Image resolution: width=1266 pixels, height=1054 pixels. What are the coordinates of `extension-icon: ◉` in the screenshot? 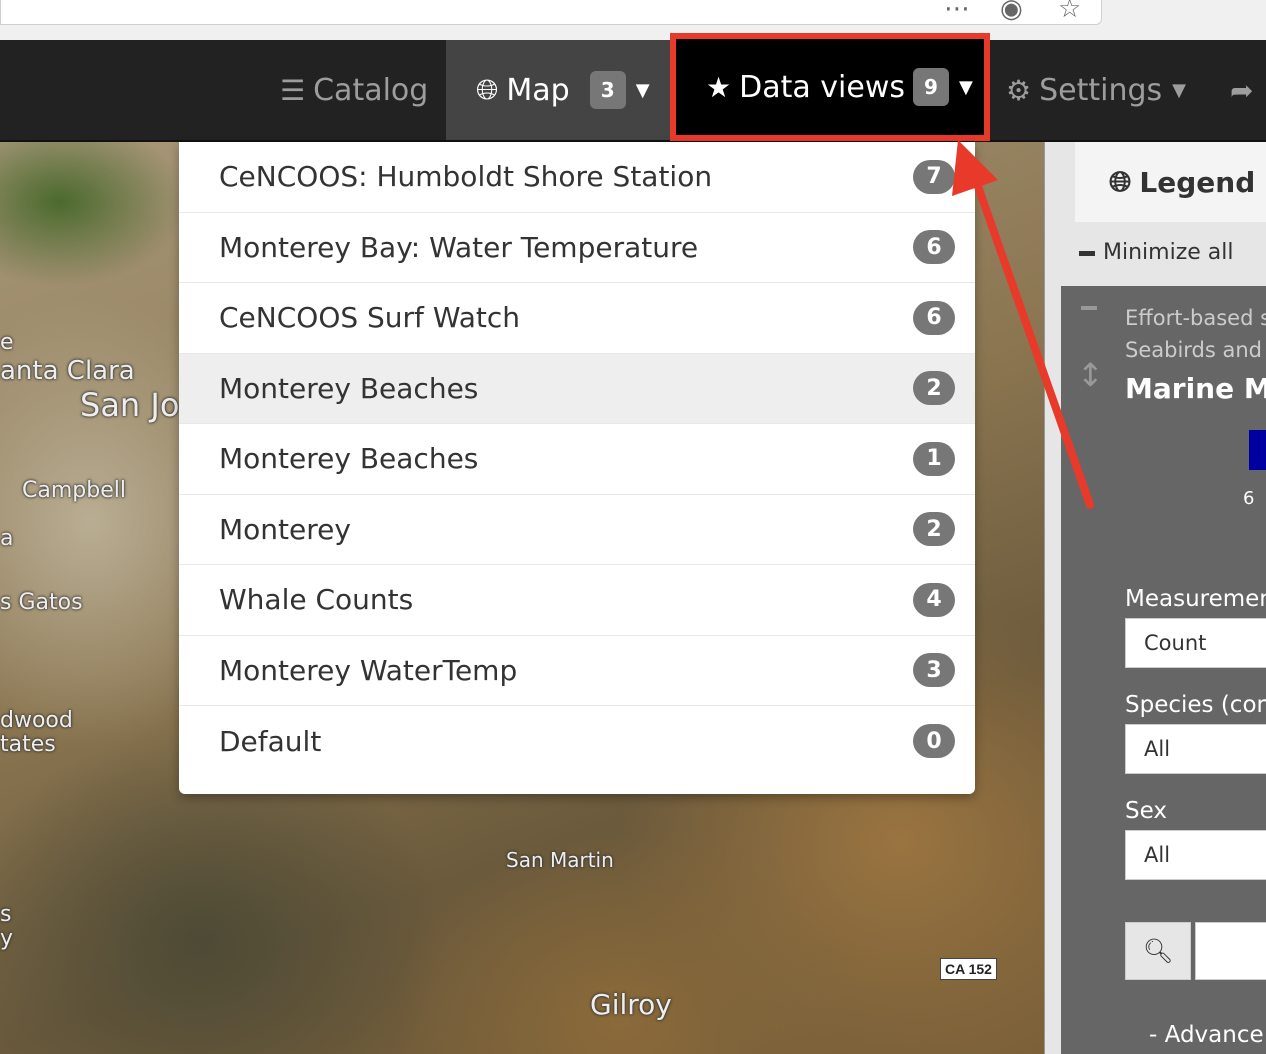 It's located at (1011, 12).